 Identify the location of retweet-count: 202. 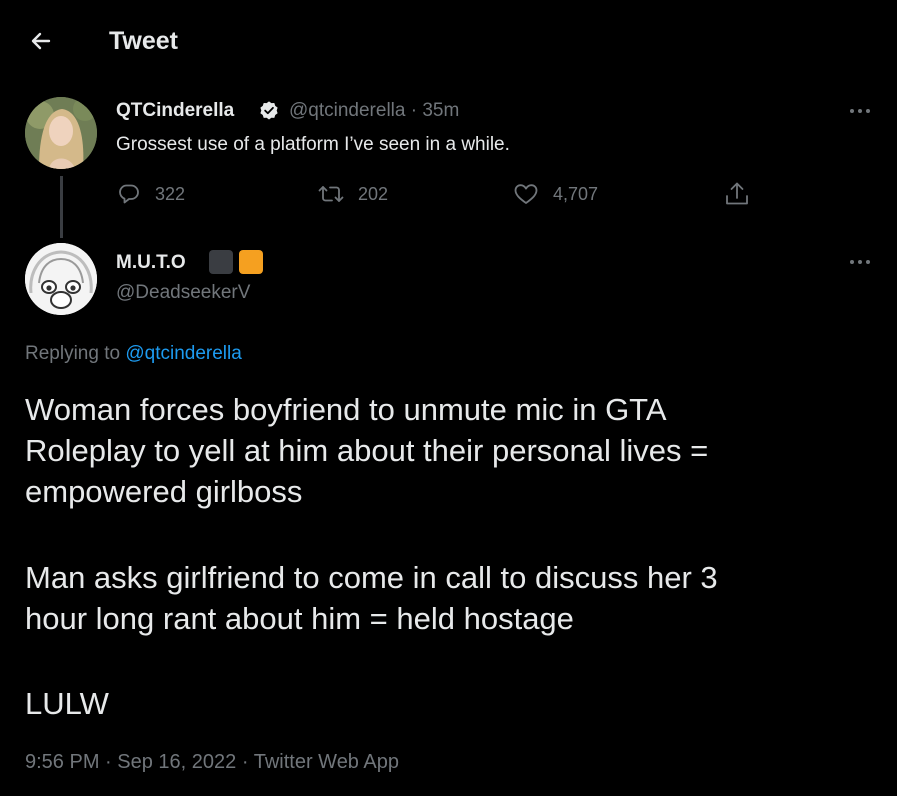
(373, 194).